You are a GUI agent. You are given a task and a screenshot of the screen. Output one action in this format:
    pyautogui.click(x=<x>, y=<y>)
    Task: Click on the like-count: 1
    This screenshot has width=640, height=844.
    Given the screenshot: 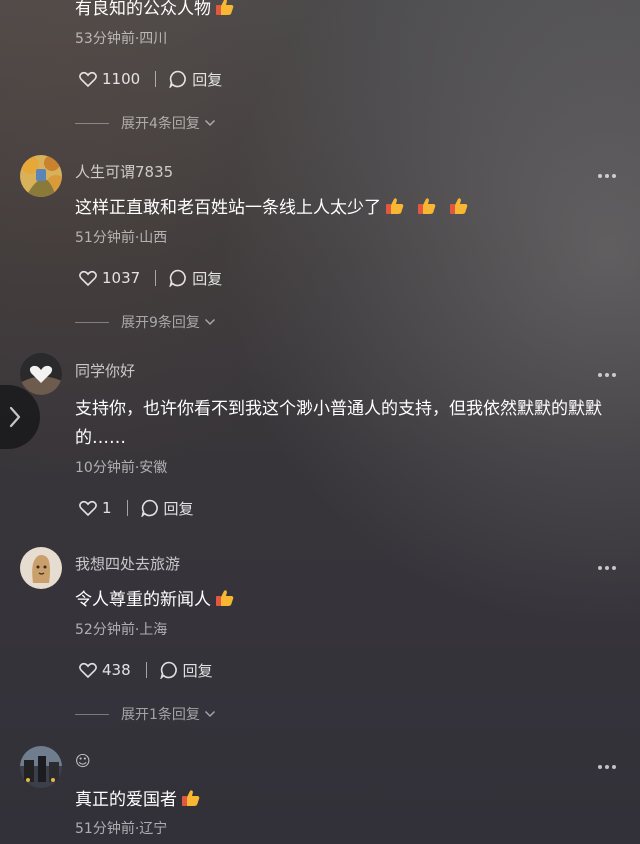 What is the action you would take?
    pyautogui.click(x=107, y=508)
    